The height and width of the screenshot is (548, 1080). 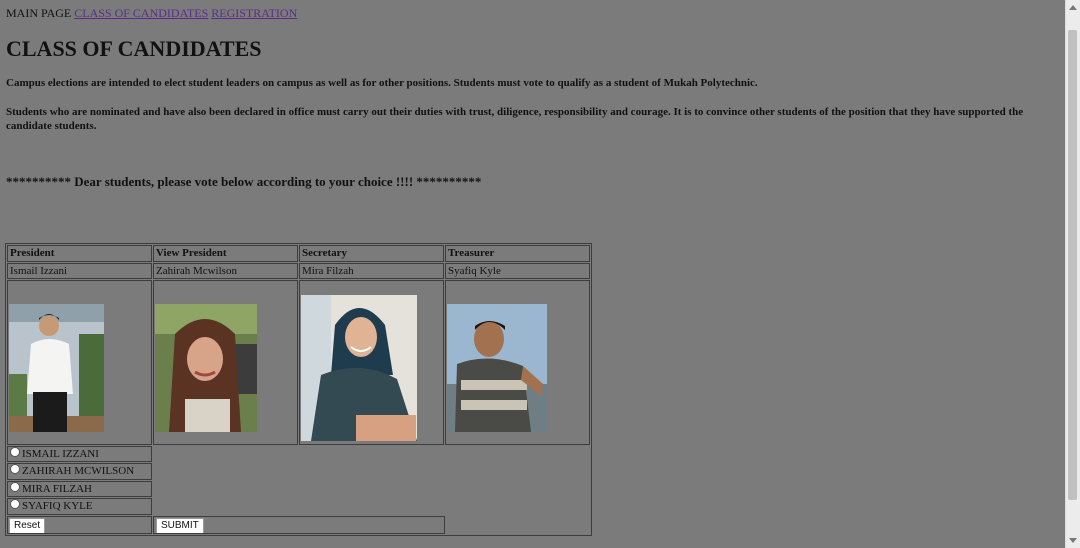 I want to click on scroll-down-arrow-icon, so click(x=1073, y=540).